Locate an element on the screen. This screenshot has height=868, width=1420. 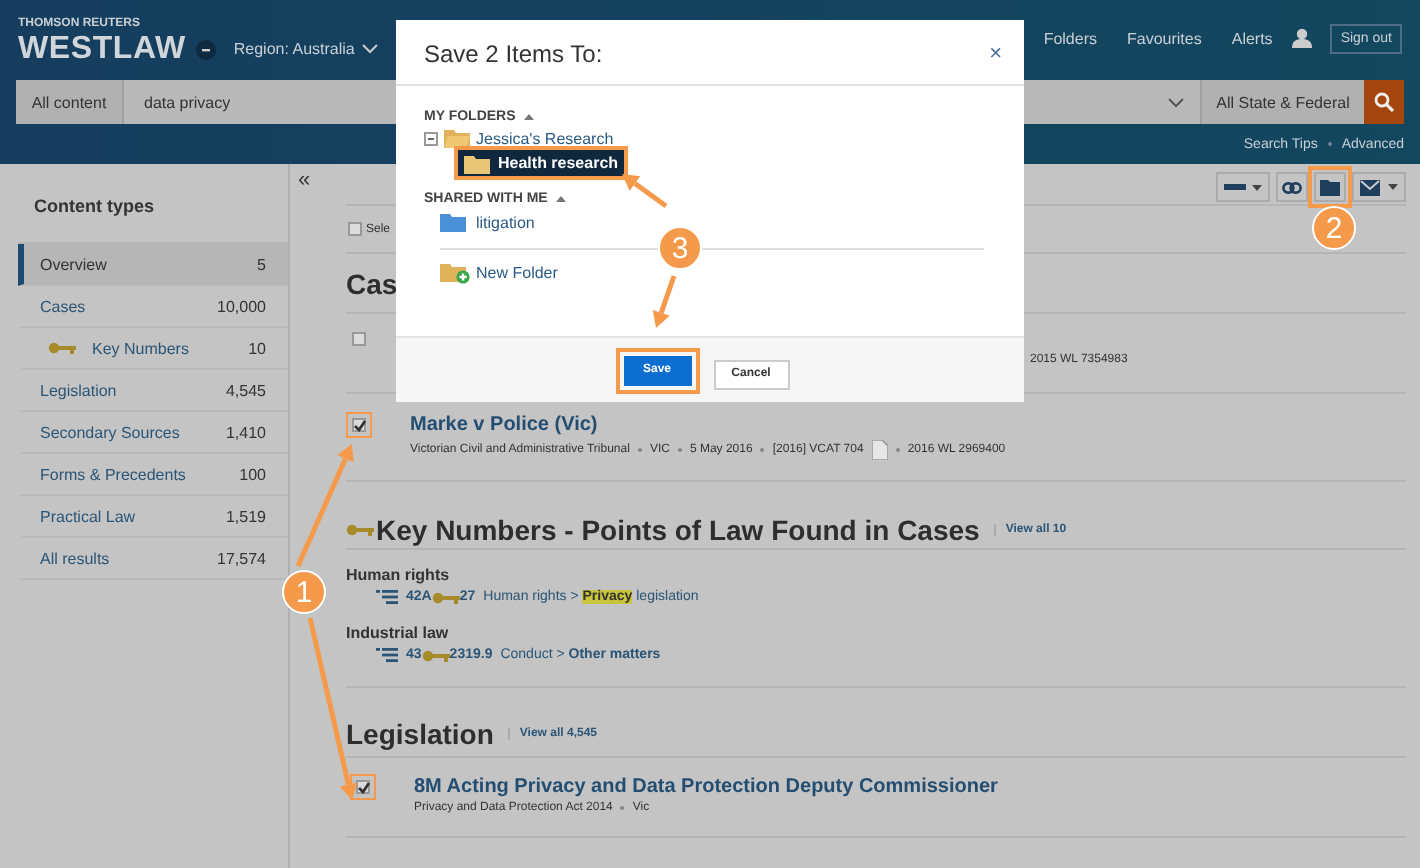
item-label: Secondary Sources is located at coordinates (111, 432).